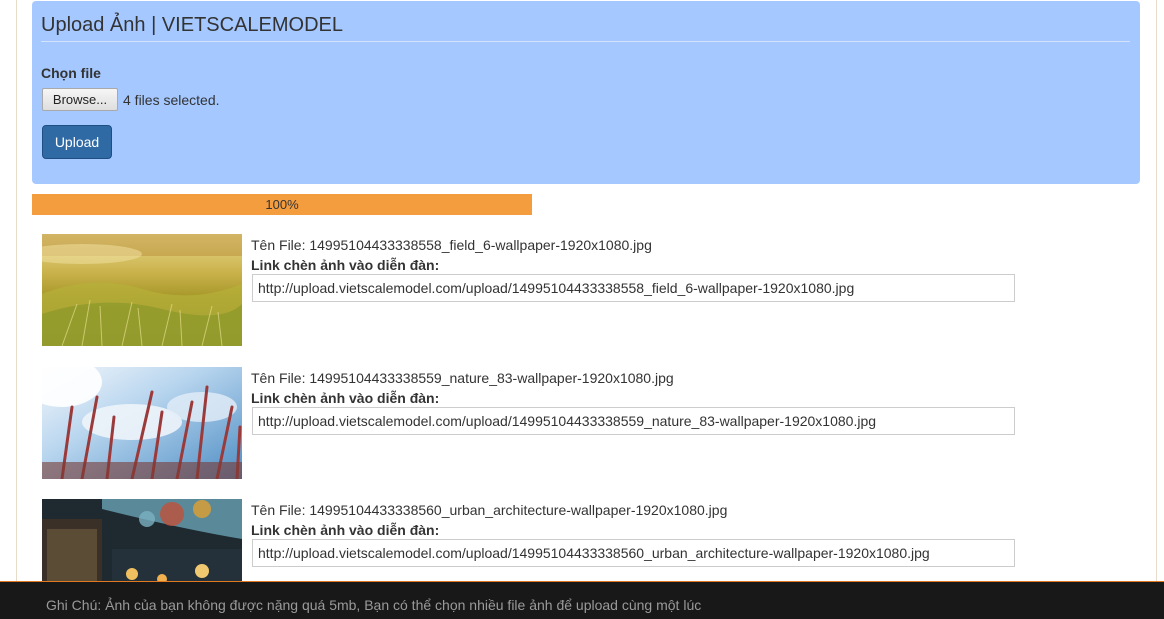  Describe the element at coordinates (1156, 291) in the screenshot. I see `page-right-border` at that location.